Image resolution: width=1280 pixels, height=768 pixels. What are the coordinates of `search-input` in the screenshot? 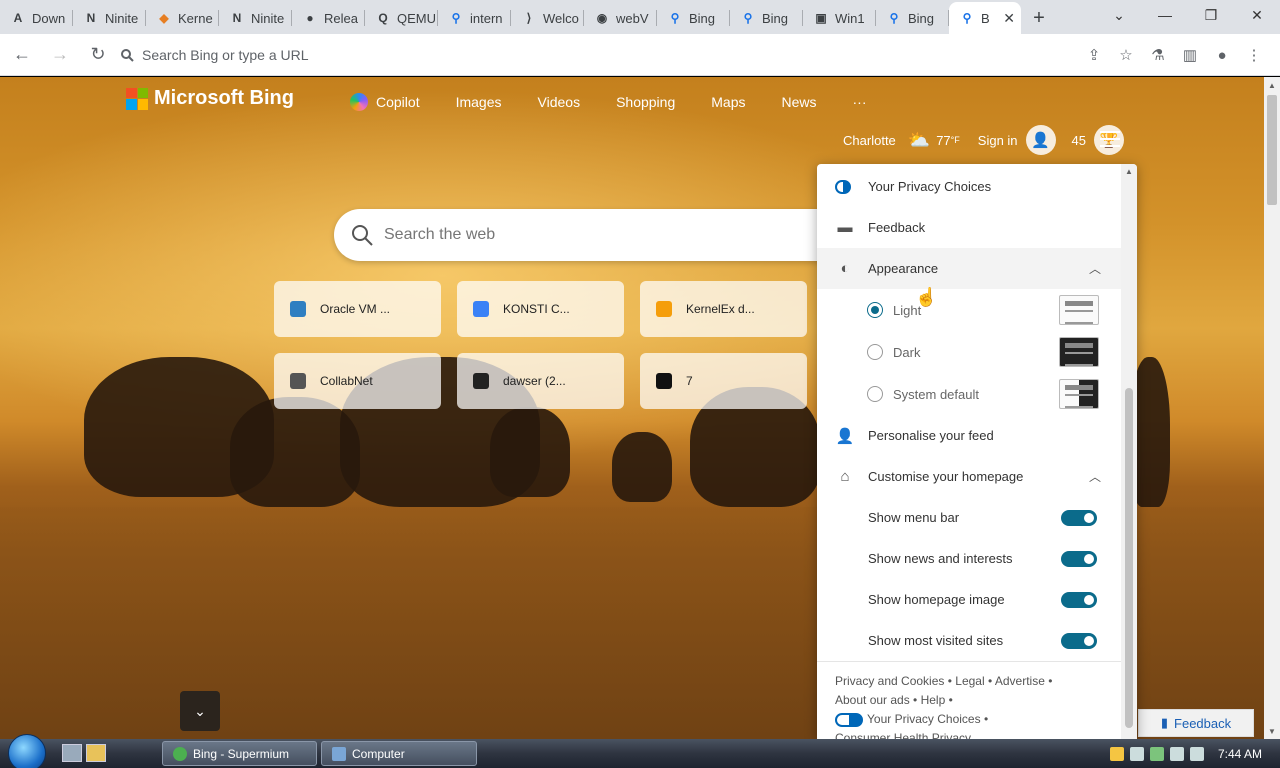 It's located at (584, 235).